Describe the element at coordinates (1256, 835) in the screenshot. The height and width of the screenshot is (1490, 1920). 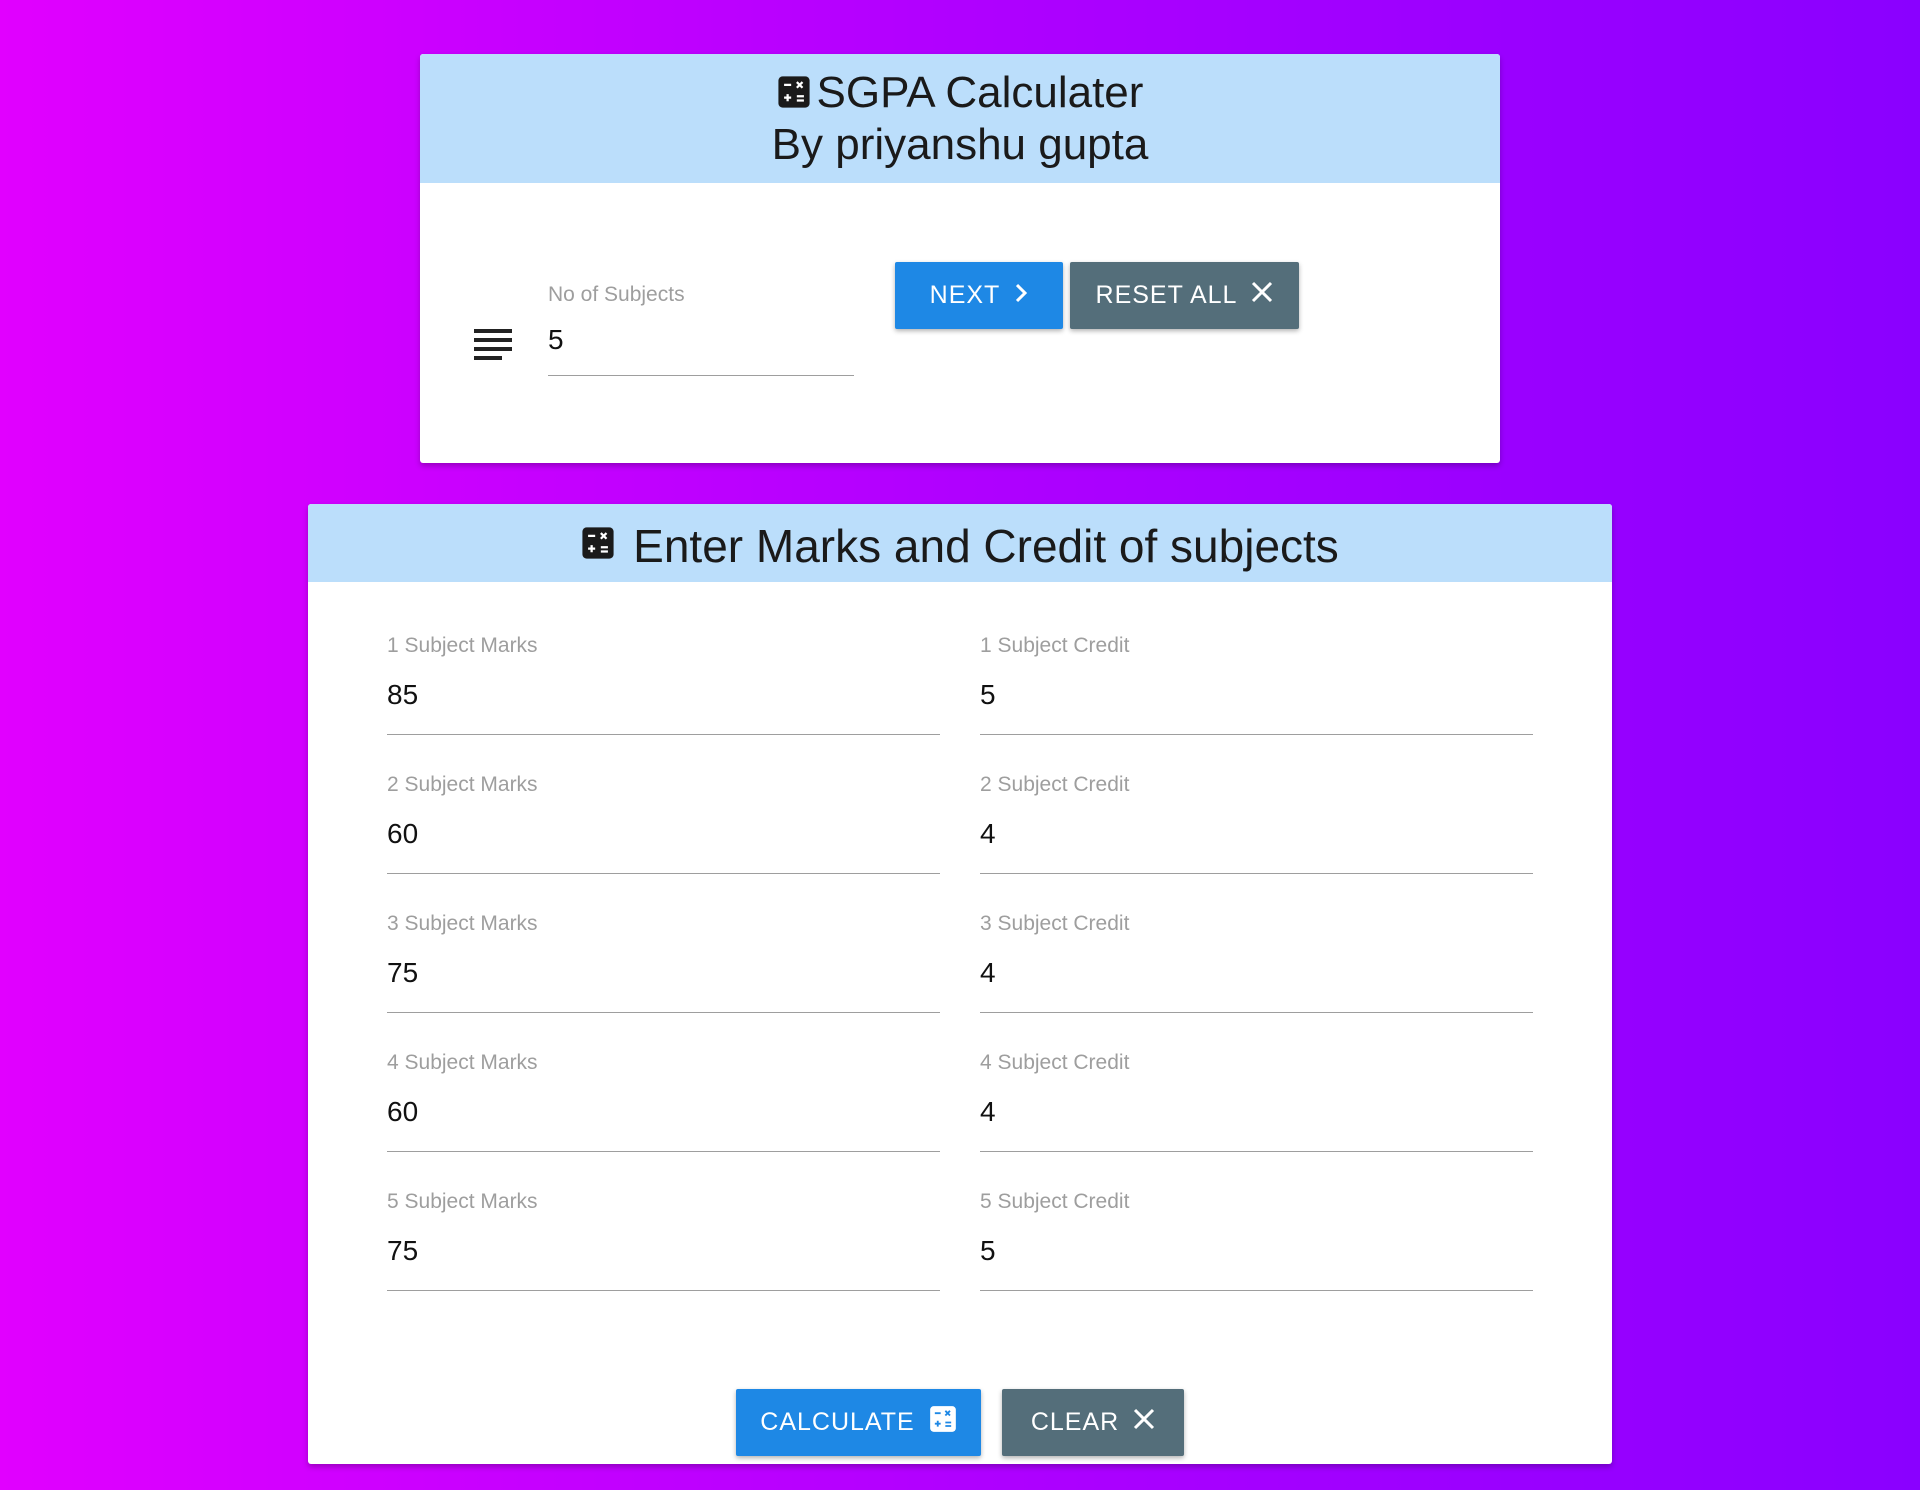
I see `subject-2-credit-input: 4` at that location.